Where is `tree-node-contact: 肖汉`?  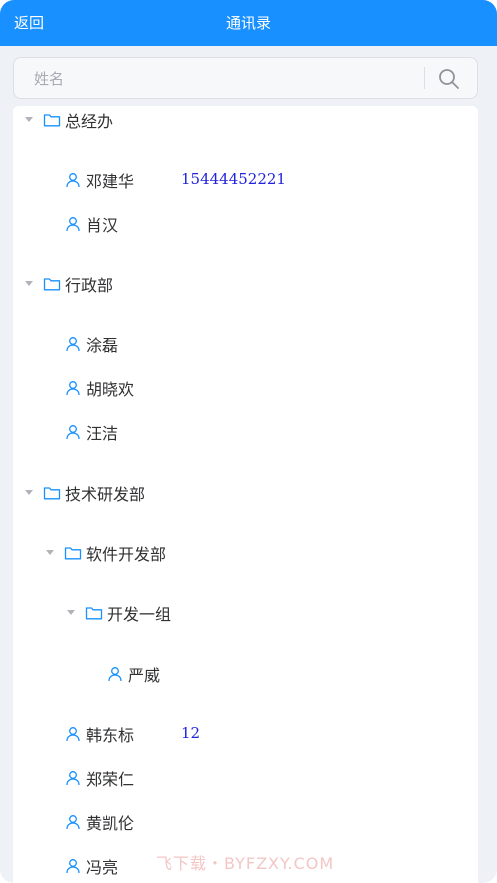
tree-node-contact: 肖汉 is located at coordinates (91, 224).